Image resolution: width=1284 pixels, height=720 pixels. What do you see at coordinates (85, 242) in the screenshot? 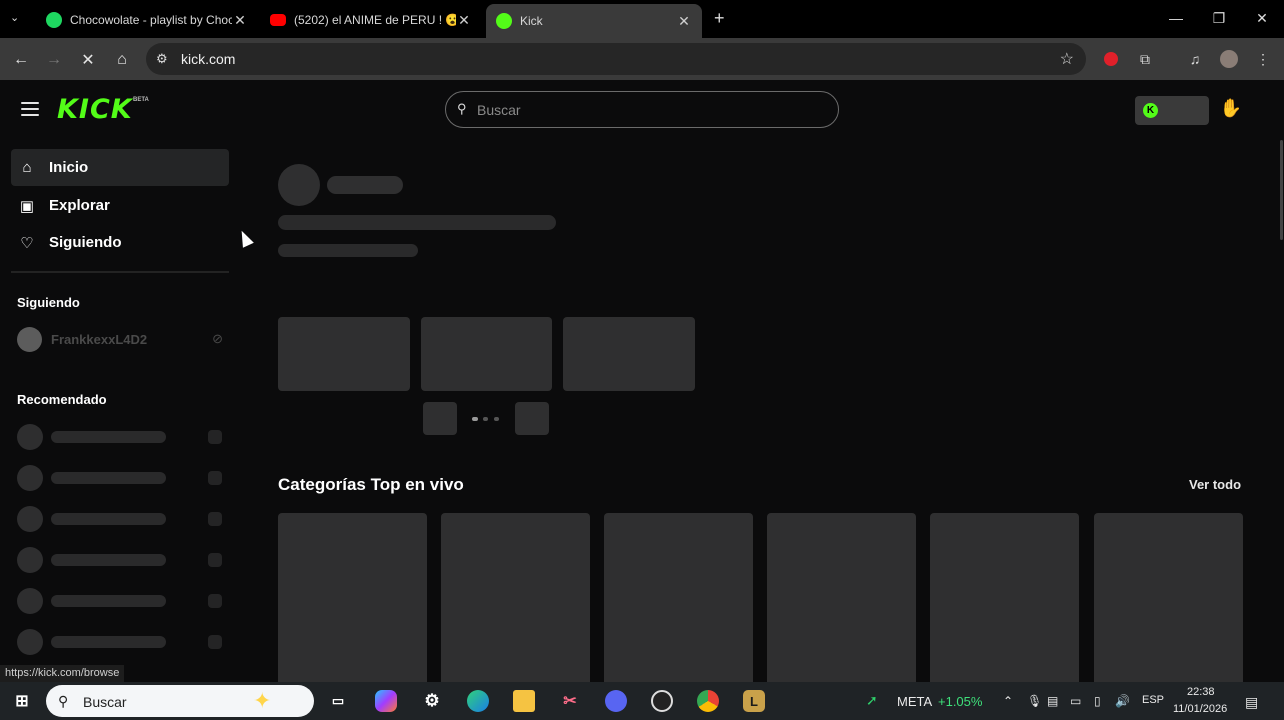
I see `sidebar-item-label: Siguiendo` at bounding box center [85, 242].